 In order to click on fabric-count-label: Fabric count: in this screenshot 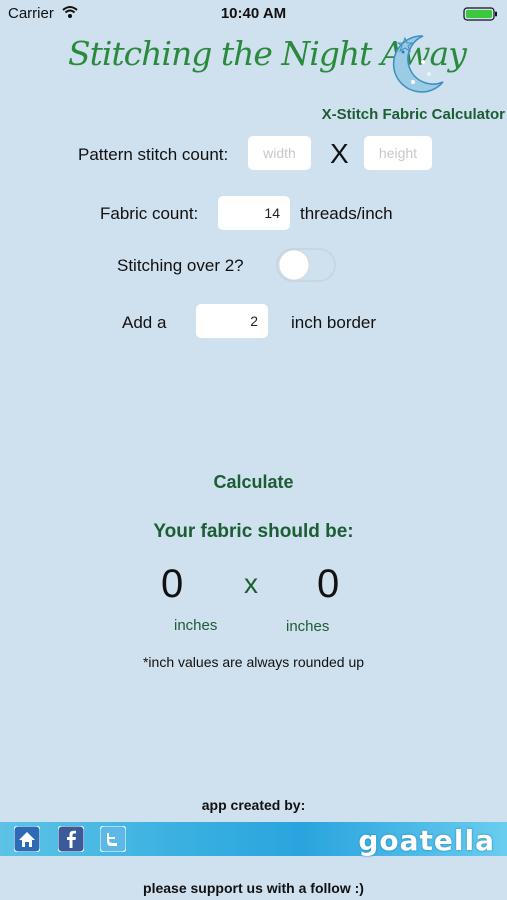, I will do `click(149, 213)`.